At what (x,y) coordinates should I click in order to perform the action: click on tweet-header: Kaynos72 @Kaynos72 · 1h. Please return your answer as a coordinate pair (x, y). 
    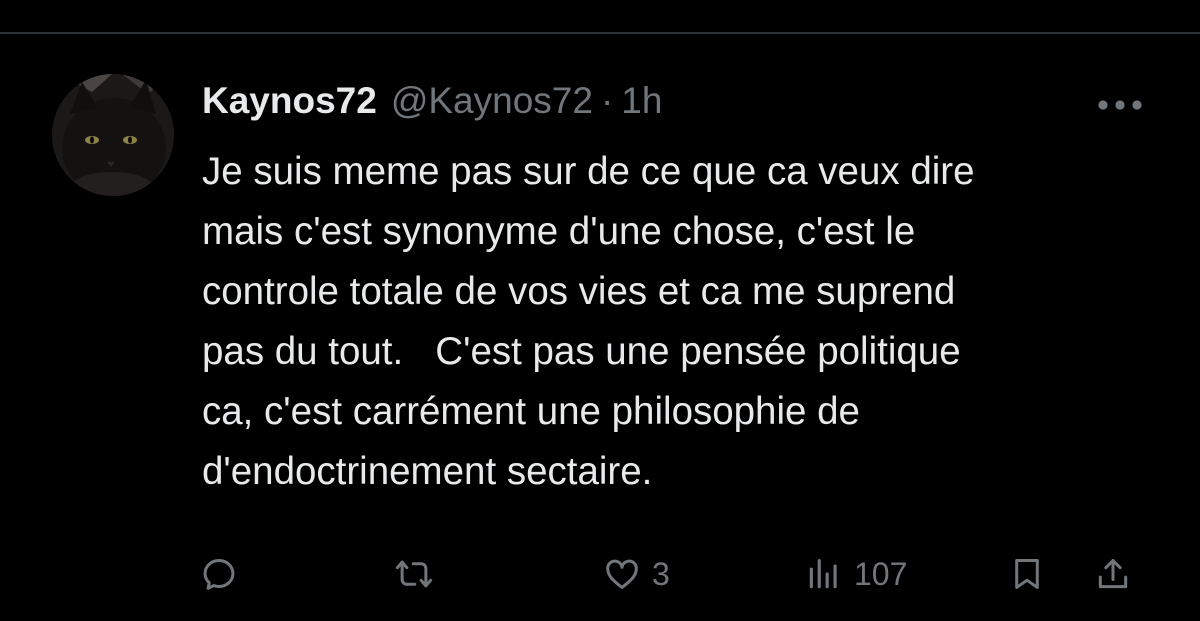
    Looking at the image, I should click on (432, 103).